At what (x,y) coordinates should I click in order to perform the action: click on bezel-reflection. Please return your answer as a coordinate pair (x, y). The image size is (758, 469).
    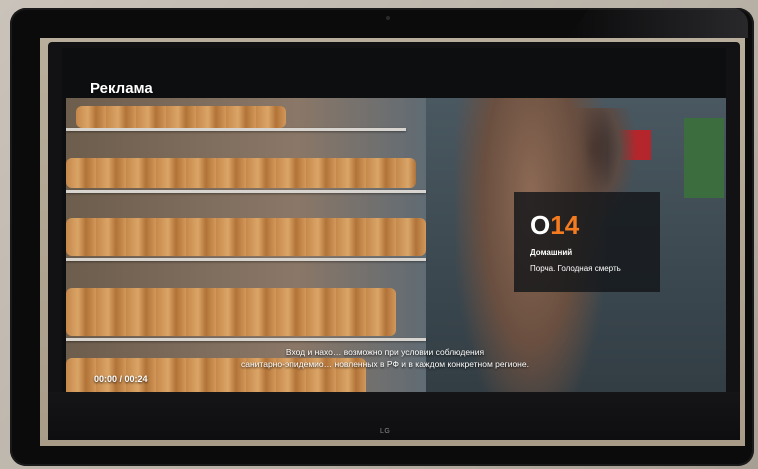
    Looking at the image, I should click on (658, 23).